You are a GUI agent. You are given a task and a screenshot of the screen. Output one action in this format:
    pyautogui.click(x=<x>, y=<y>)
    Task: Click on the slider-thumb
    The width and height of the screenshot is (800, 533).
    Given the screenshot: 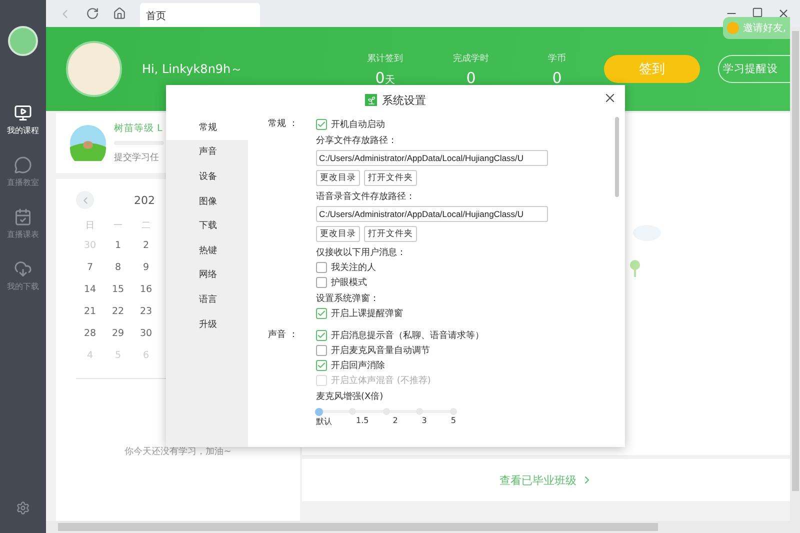 What is the action you would take?
    pyautogui.click(x=319, y=412)
    